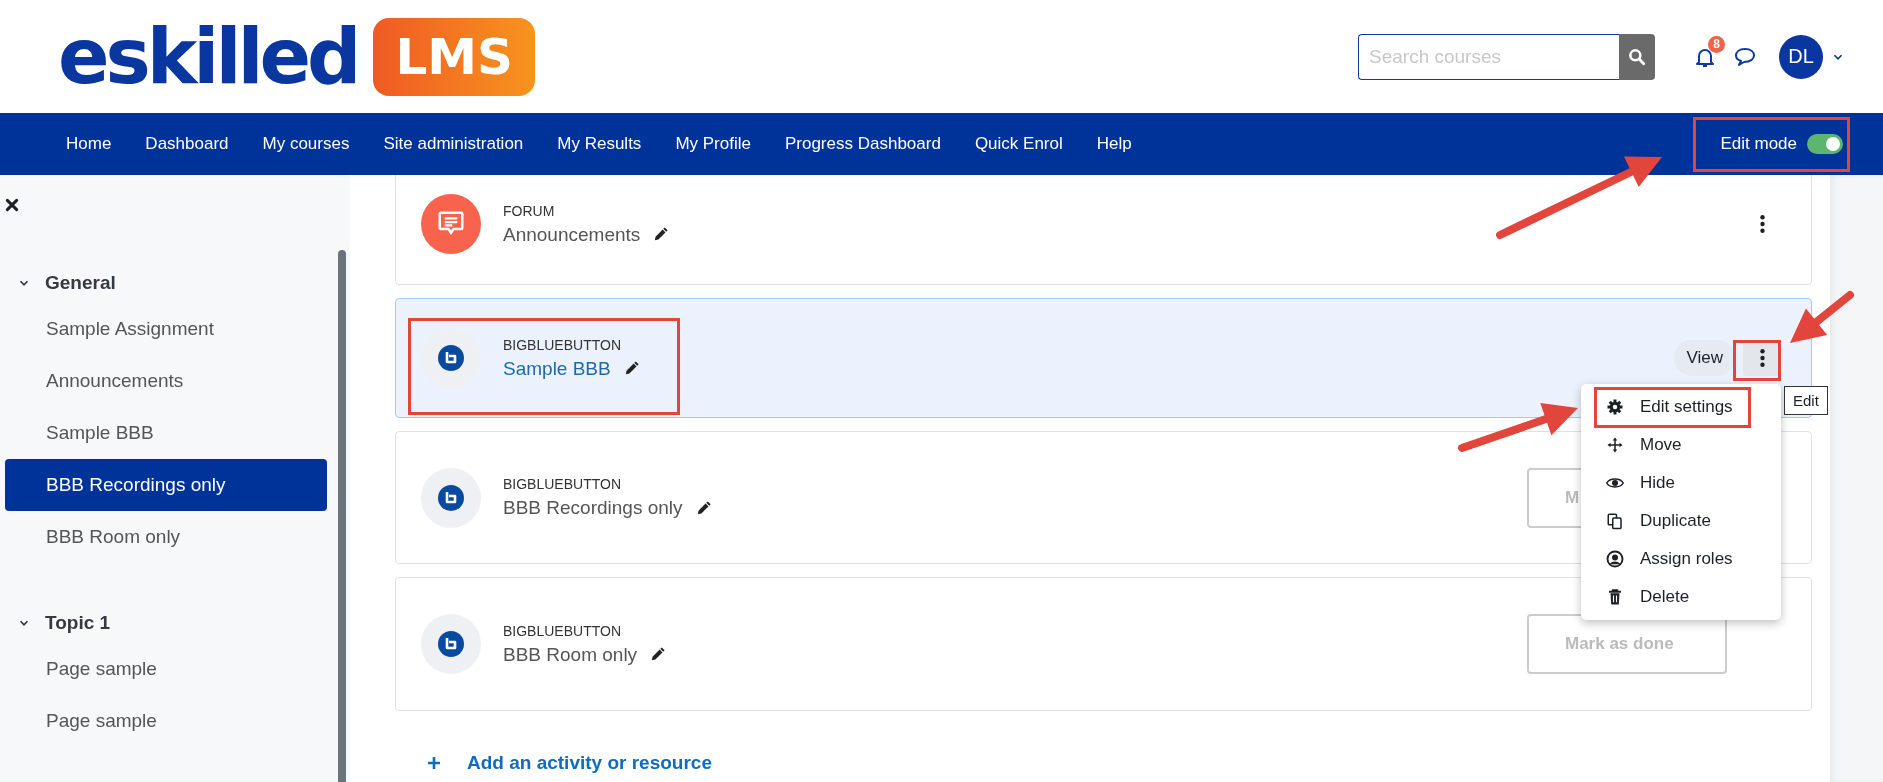  Describe the element at coordinates (1615, 597) in the screenshot. I see `trash-icon` at that location.